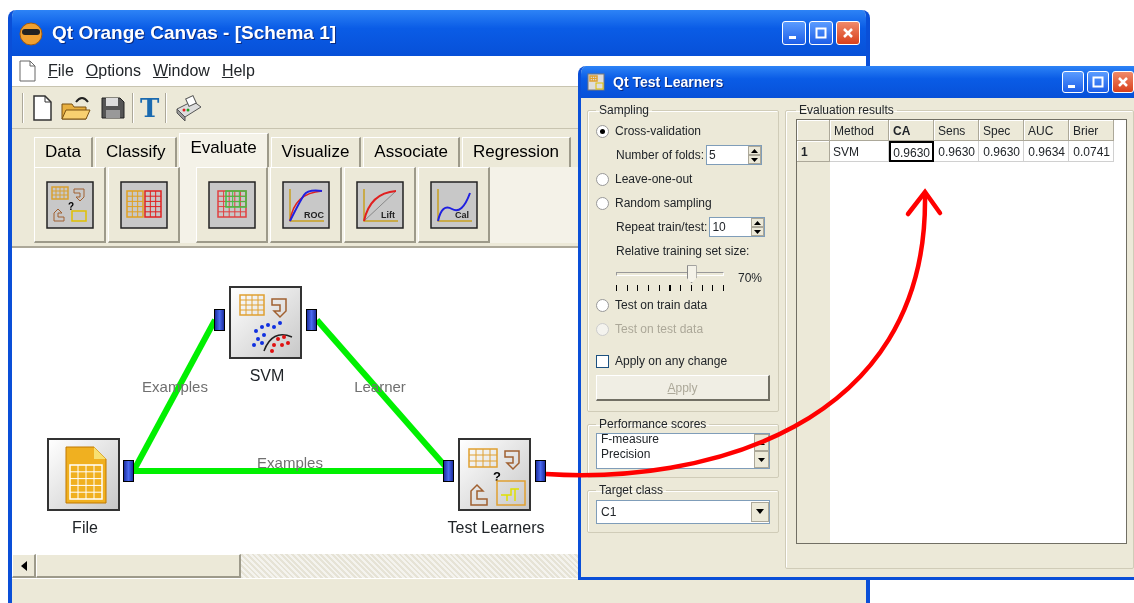  Describe the element at coordinates (683, 252) in the screenshot. I see `field-label: Relative training set size:` at that location.